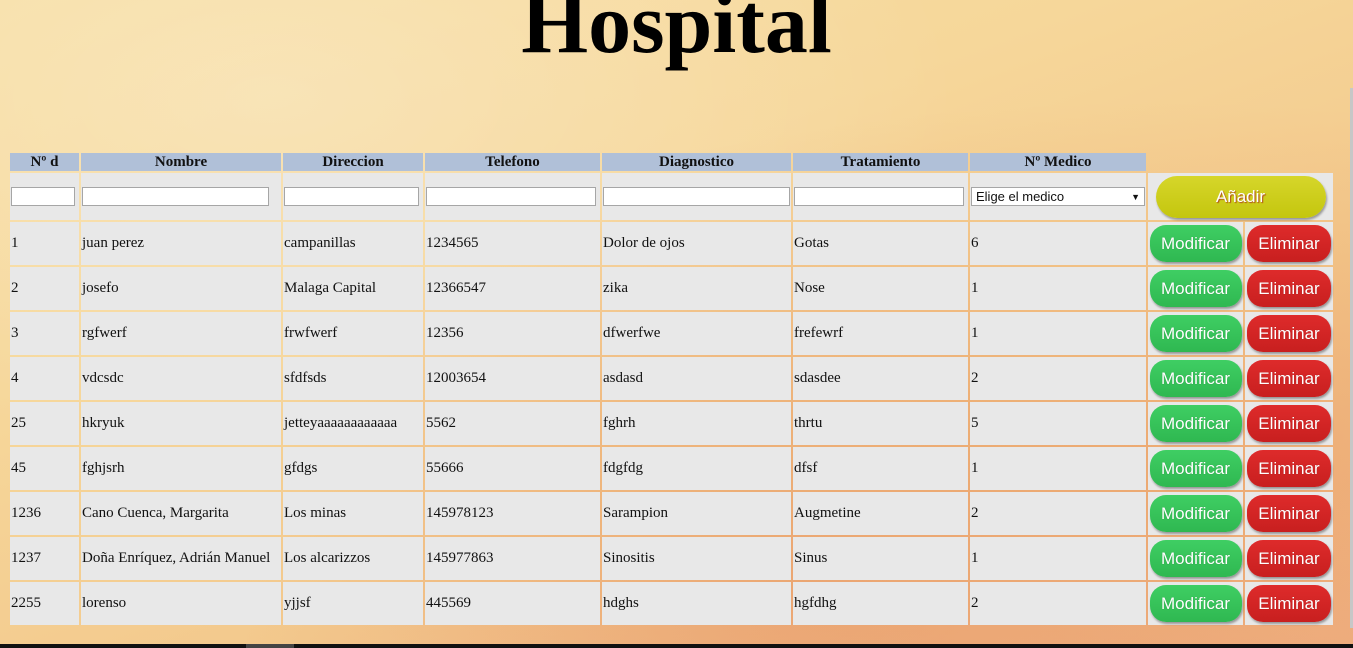  What do you see at coordinates (696, 288) in the screenshot?
I see `cell-diagnosis: zika` at bounding box center [696, 288].